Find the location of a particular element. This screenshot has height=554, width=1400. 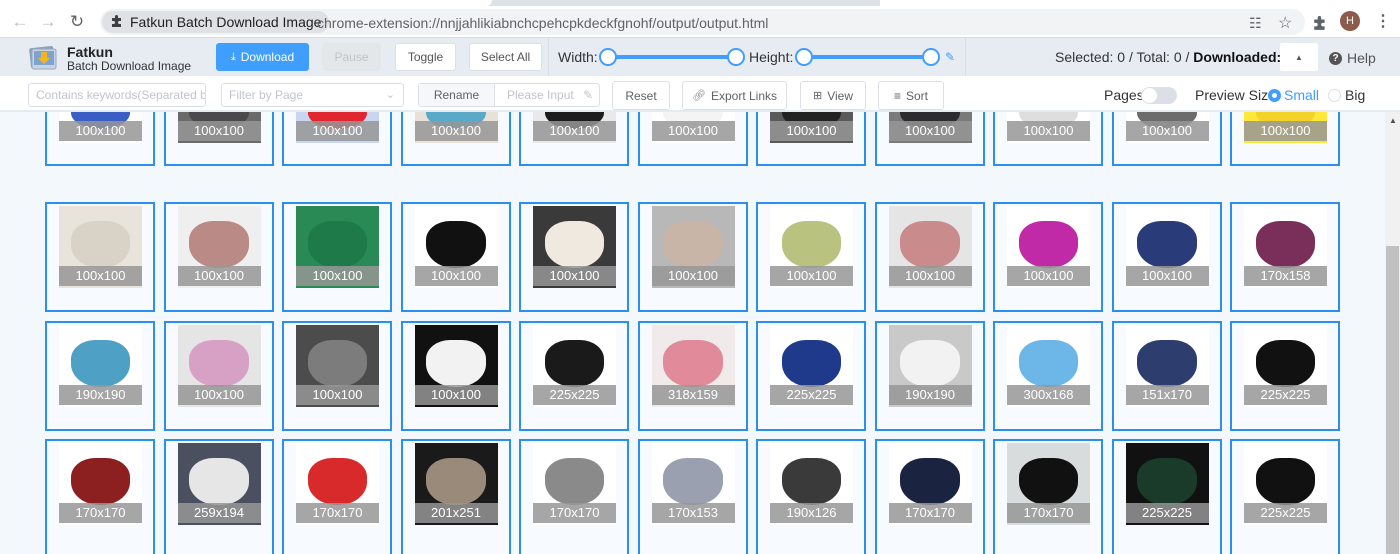

image-card: 318x159 is located at coordinates (692, 376).